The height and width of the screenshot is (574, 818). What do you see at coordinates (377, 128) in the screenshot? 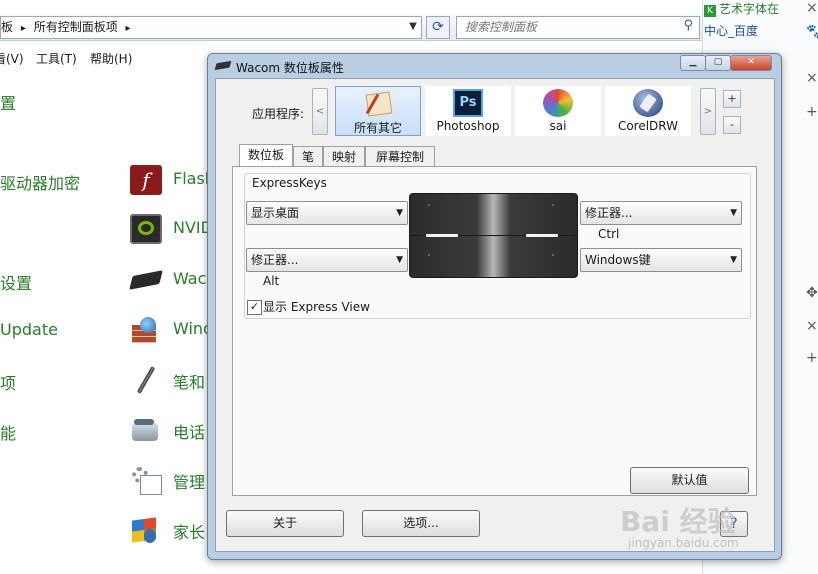
I see `app-tile-label: 所有其它` at bounding box center [377, 128].